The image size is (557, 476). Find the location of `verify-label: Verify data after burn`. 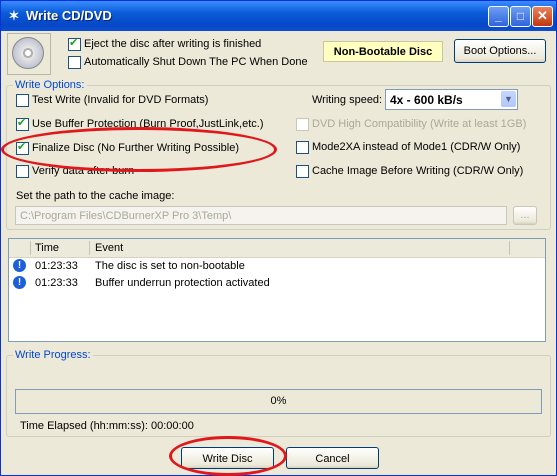

verify-label: Verify data after burn is located at coordinates (83, 171).